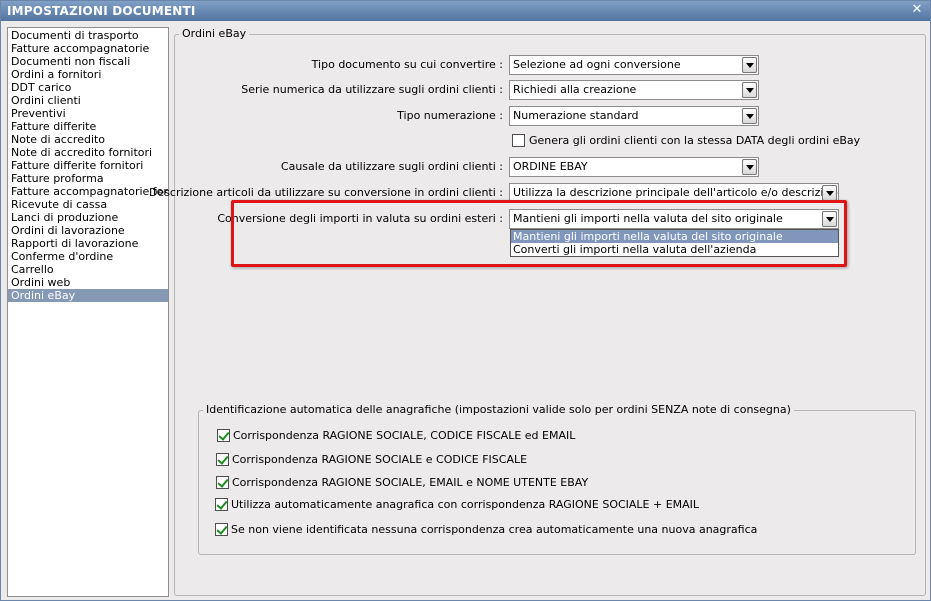 This screenshot has height=601, width=931. I want to click on close-icon: ✕, so click(917, 10).